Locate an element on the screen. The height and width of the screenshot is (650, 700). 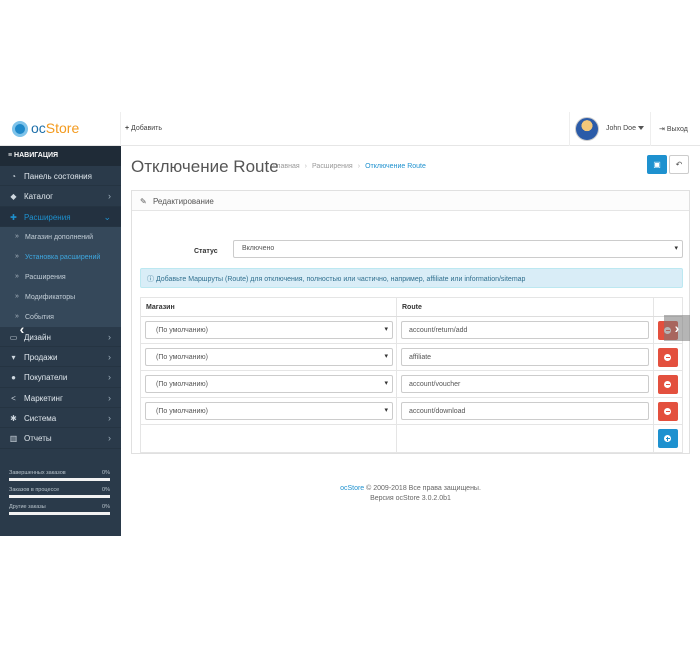
user-menu: John Doe is located at coordinates (610, 129).